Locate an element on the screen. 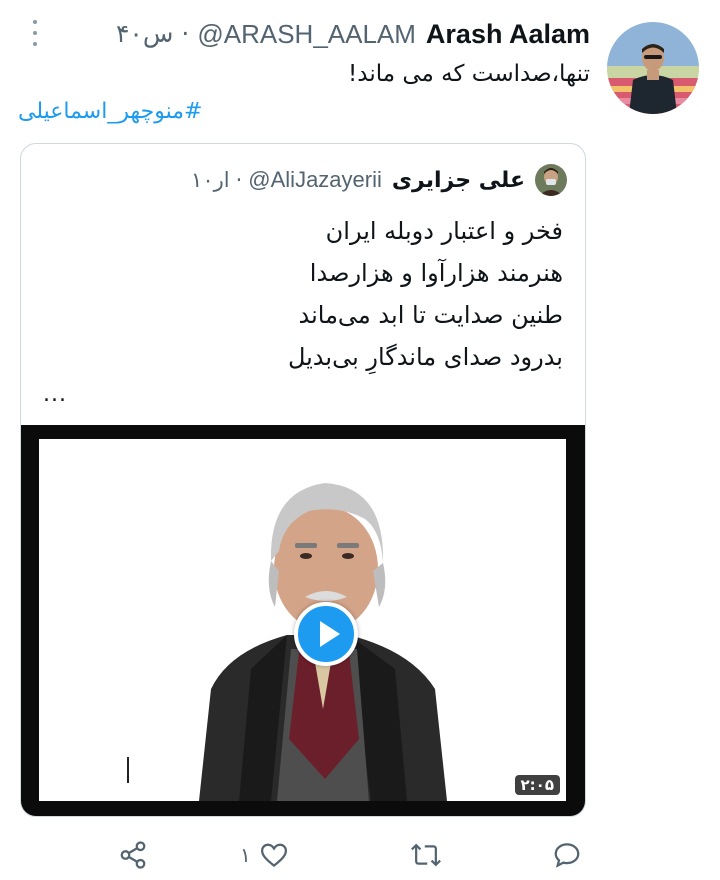 This screenshot has width=720, height=880. quoted-author-name: علی جزایری is located at coordinates (458, 180).